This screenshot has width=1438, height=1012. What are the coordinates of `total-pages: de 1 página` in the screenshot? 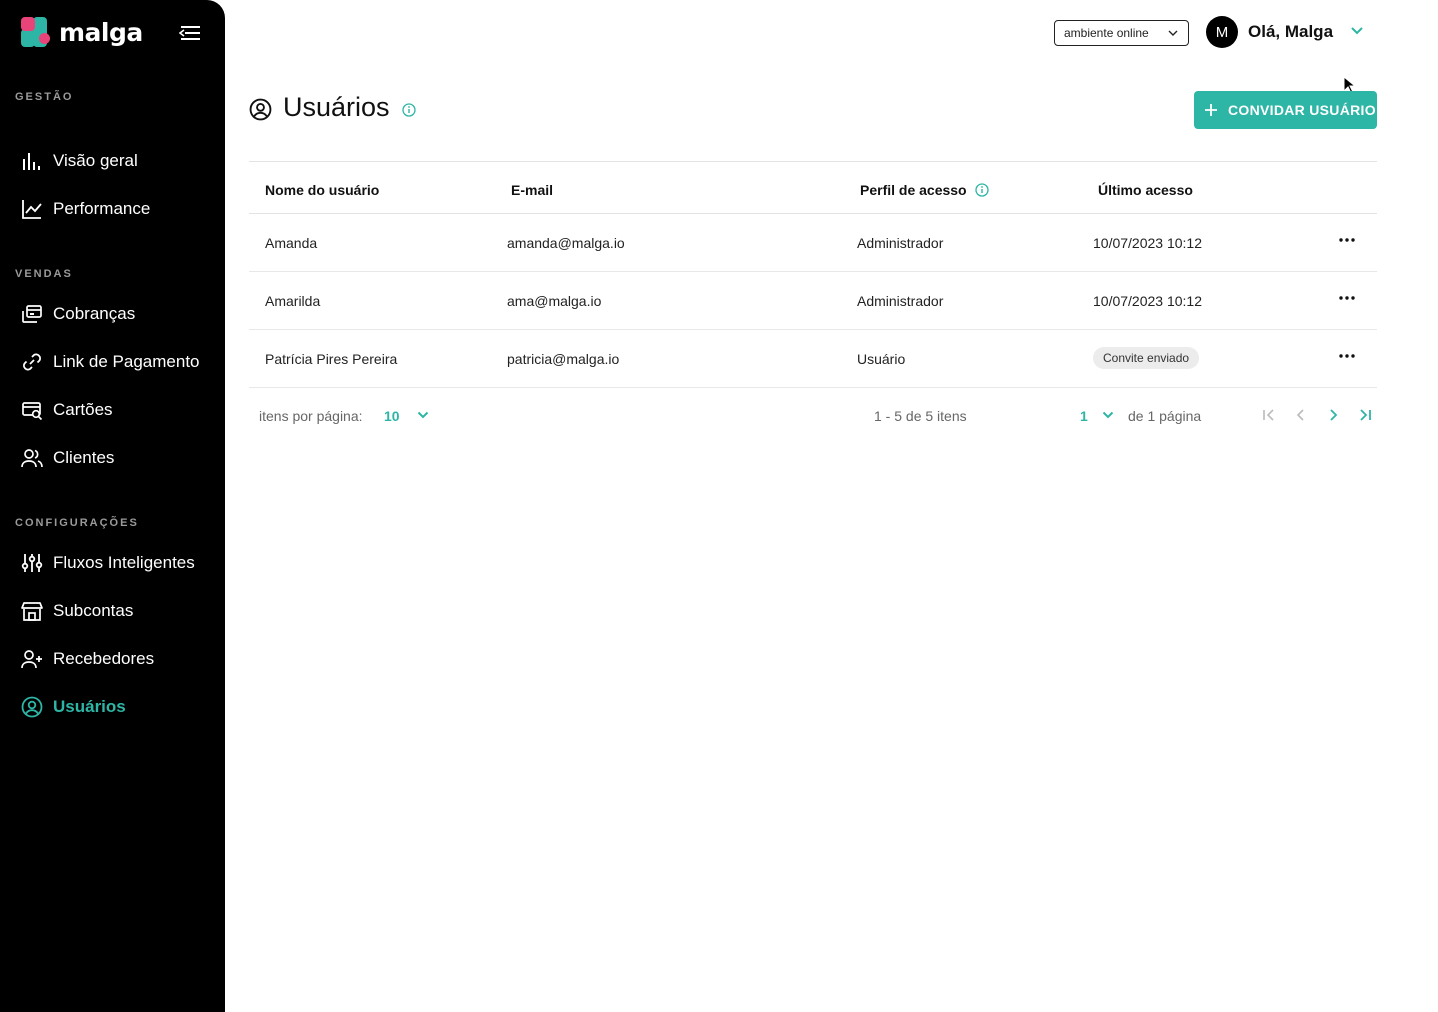 It's located at (1165, 416).